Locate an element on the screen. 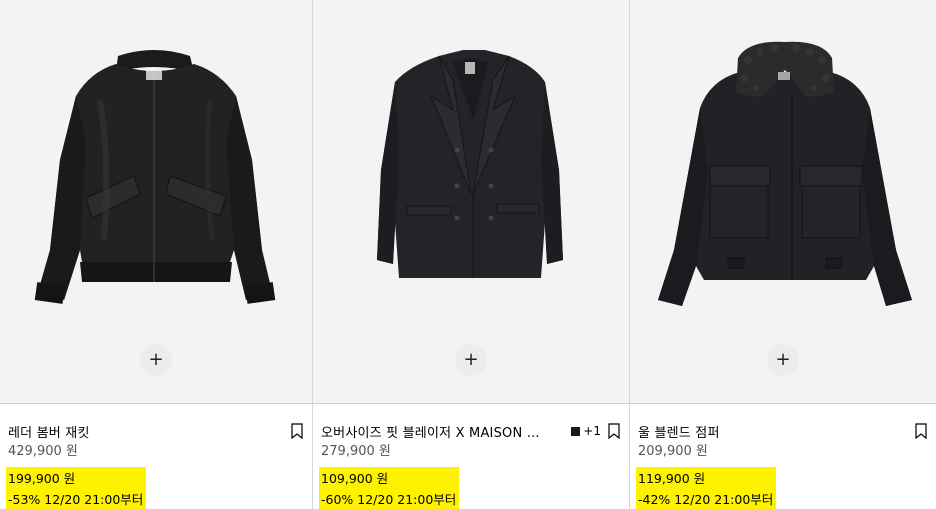  product-name-row: 울 블렌드 점퍼 is located at coordinates (783, 431).